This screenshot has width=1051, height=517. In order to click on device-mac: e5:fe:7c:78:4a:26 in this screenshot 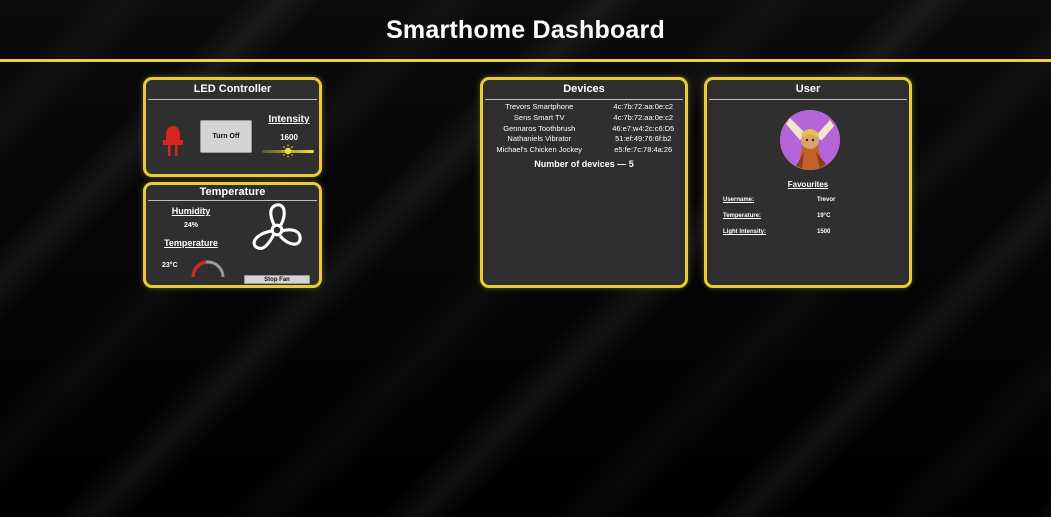, I will do `click(643, 150)`.